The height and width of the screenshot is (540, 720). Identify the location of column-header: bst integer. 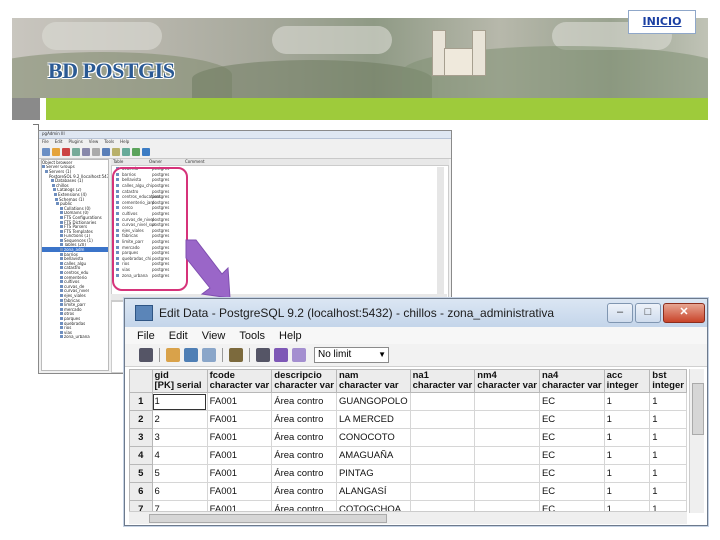
(668, 381).